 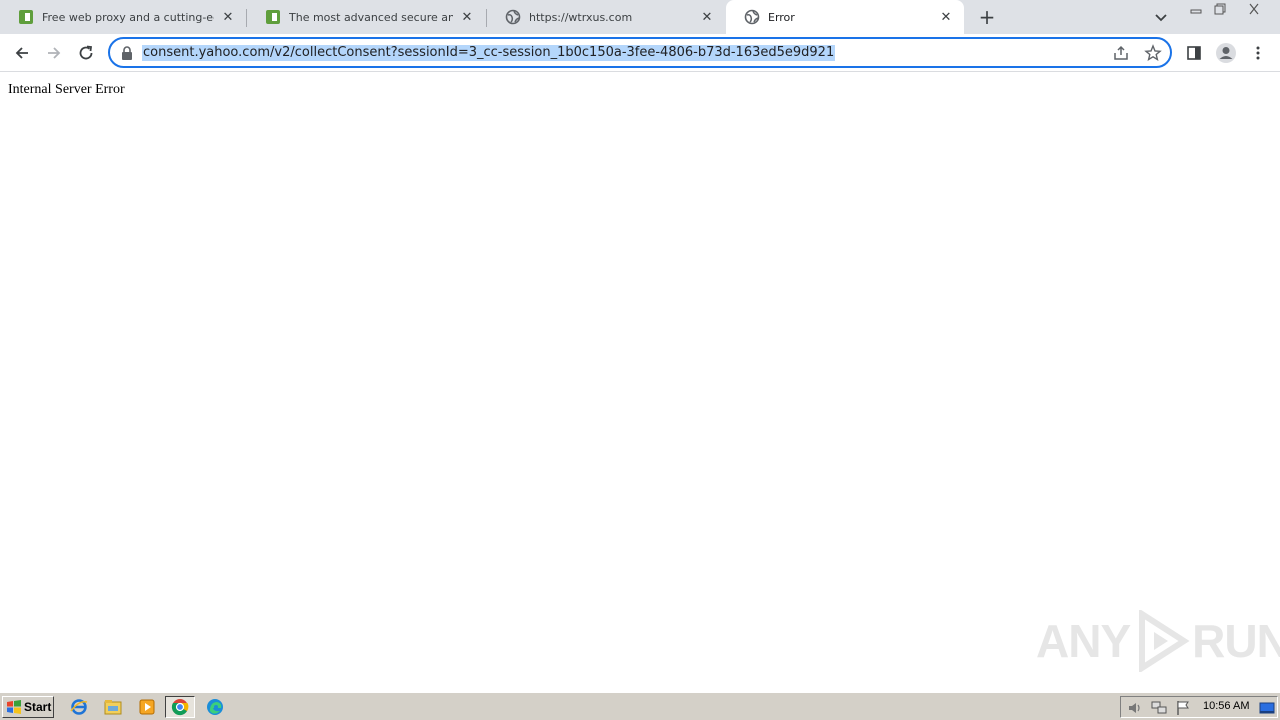 I want to click on tab-2: The most advanced secure and free ✕, so click(x=366, y=17).